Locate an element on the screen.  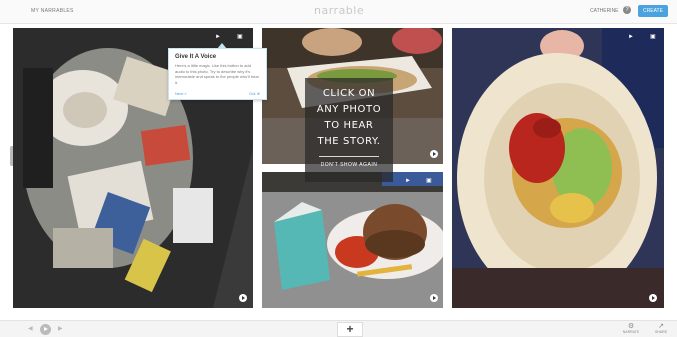
overlay-line-4: THE STORY. is located at coordinates (349, 141).